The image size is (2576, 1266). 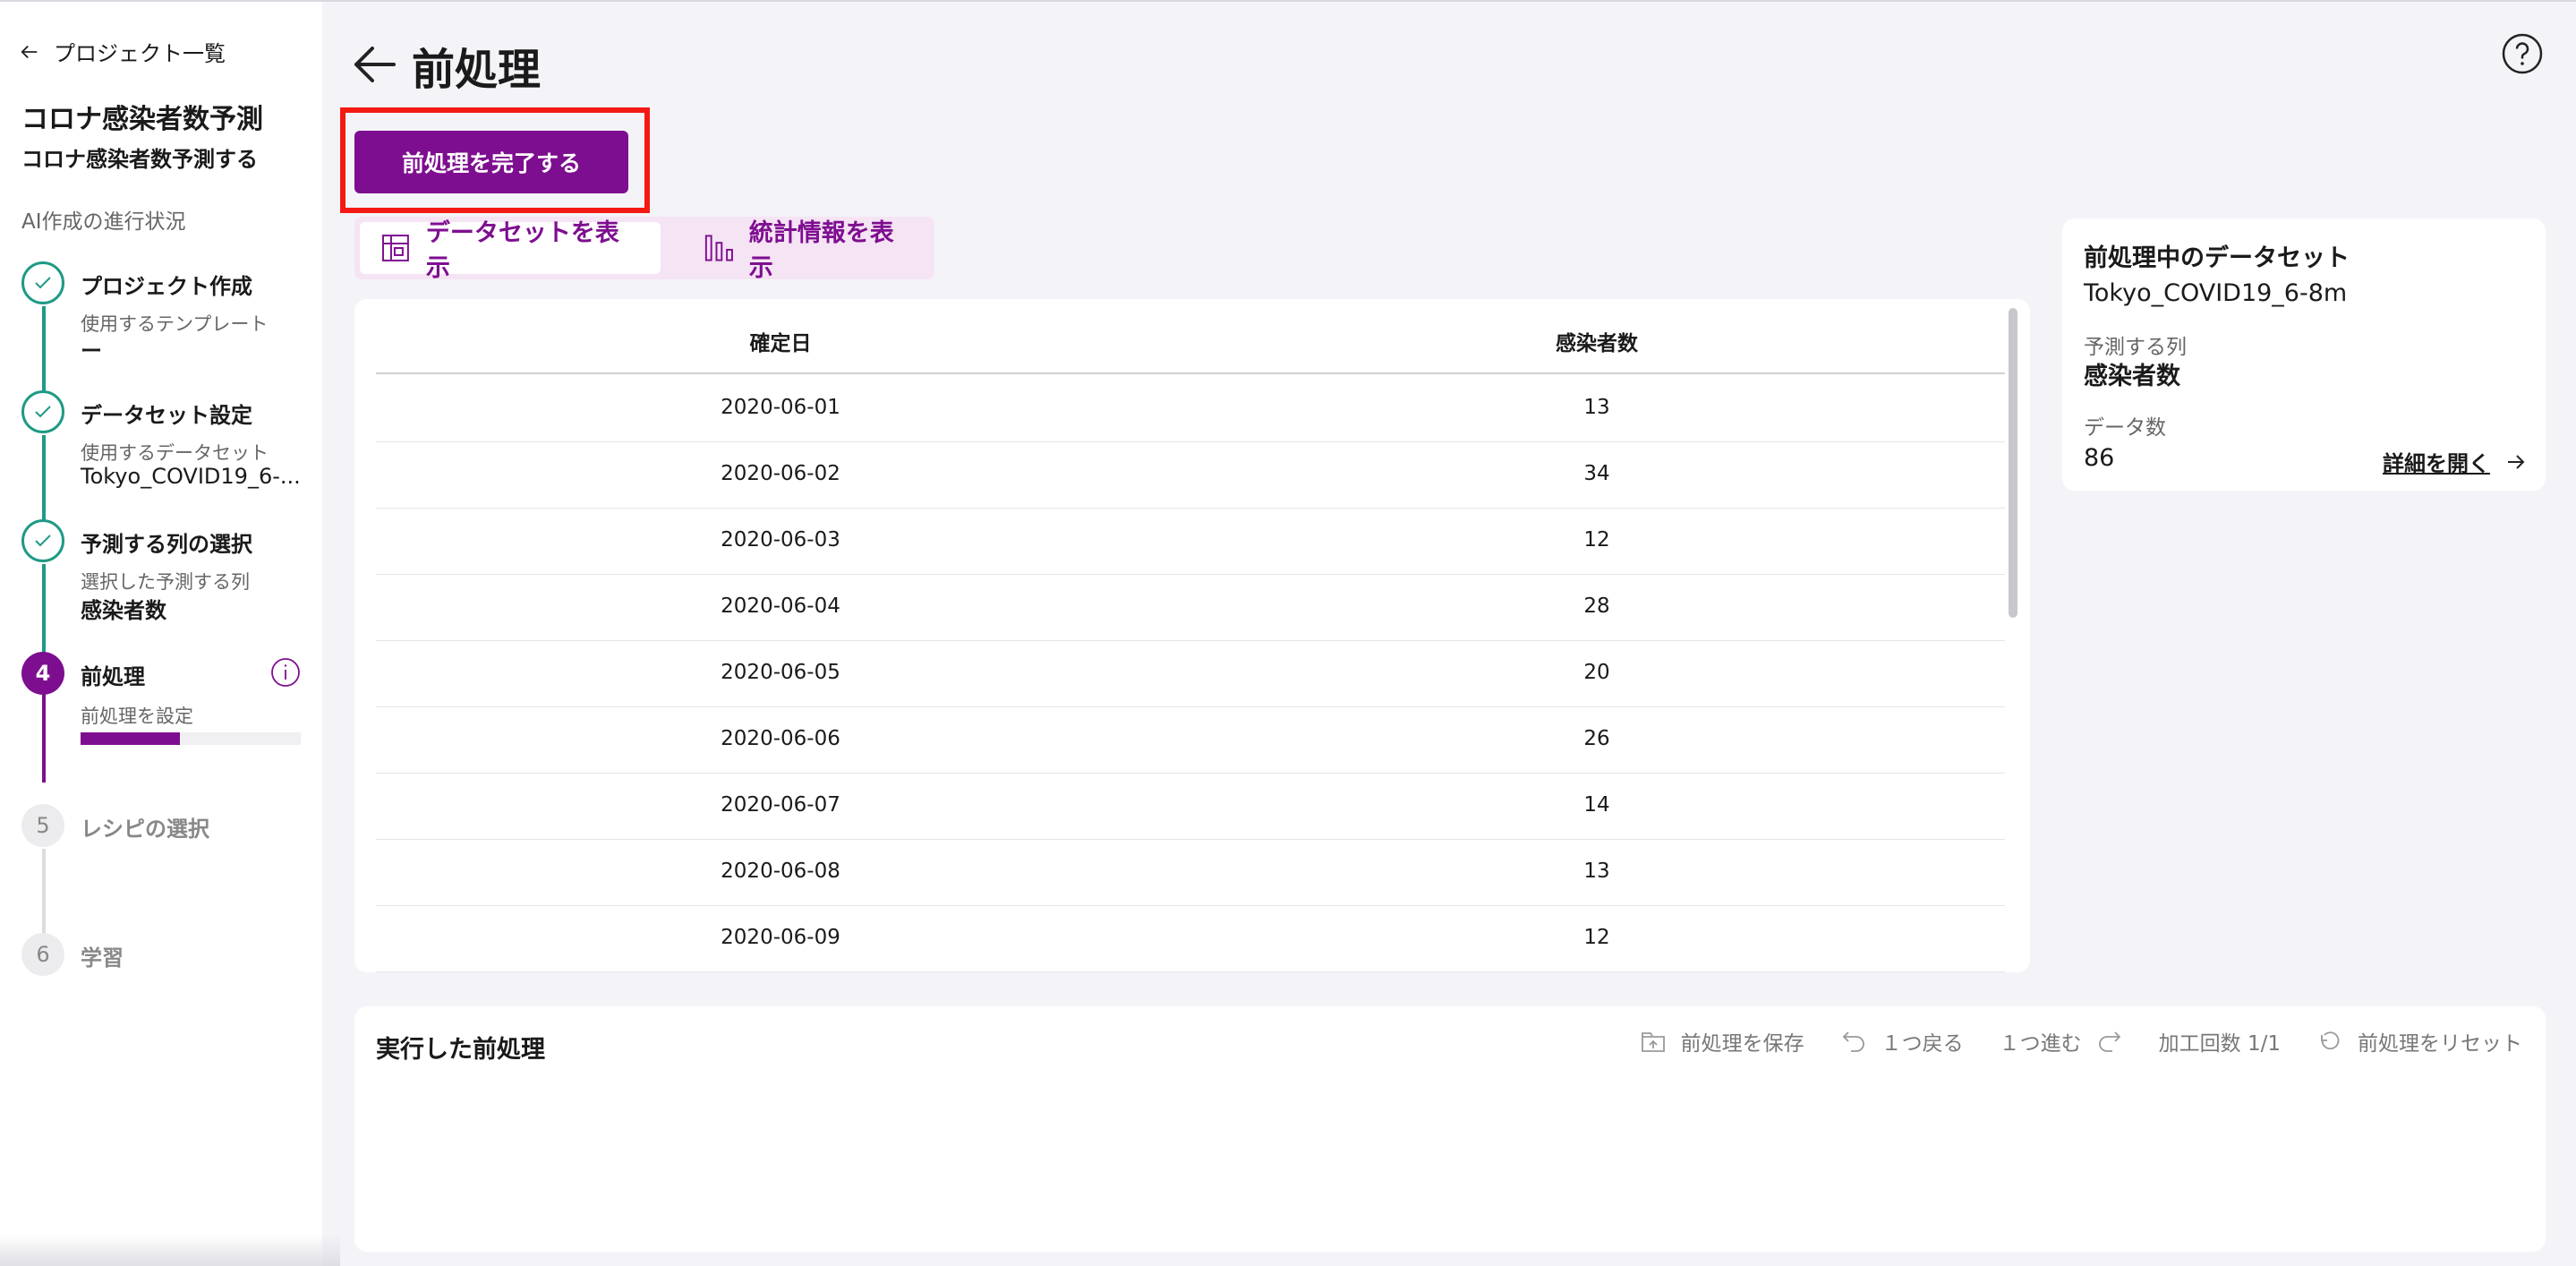 I want to click on date-cell: 2020-06-08, so click(x=780, y=871).